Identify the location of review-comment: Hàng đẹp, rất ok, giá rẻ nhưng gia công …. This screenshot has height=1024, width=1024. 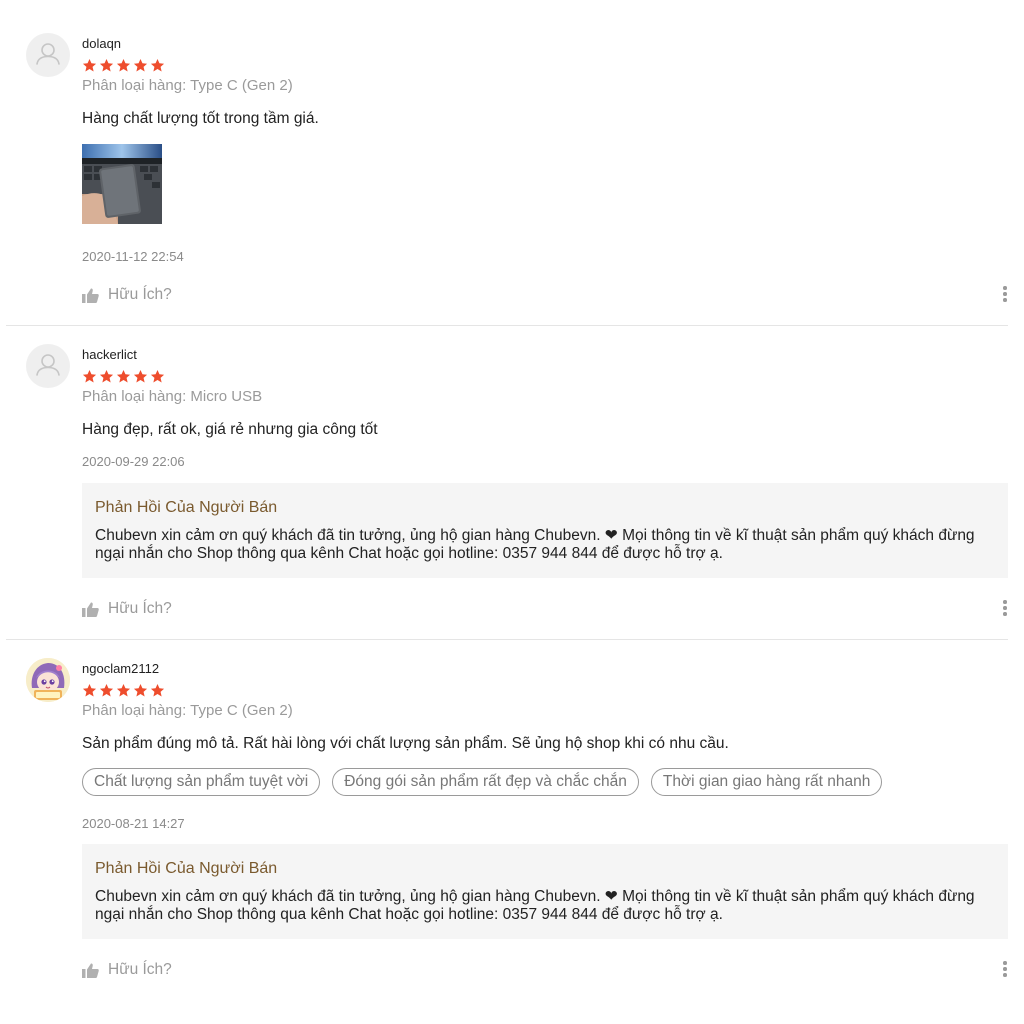
(230, 429).